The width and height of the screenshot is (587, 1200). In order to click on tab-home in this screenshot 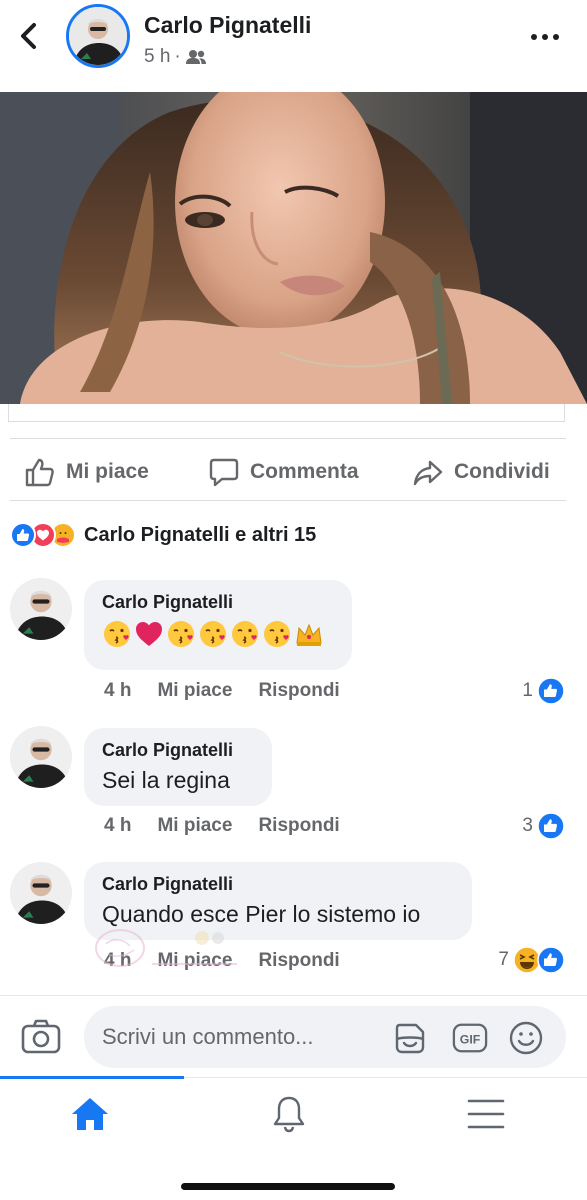, I will do `click(90, 1114)`.